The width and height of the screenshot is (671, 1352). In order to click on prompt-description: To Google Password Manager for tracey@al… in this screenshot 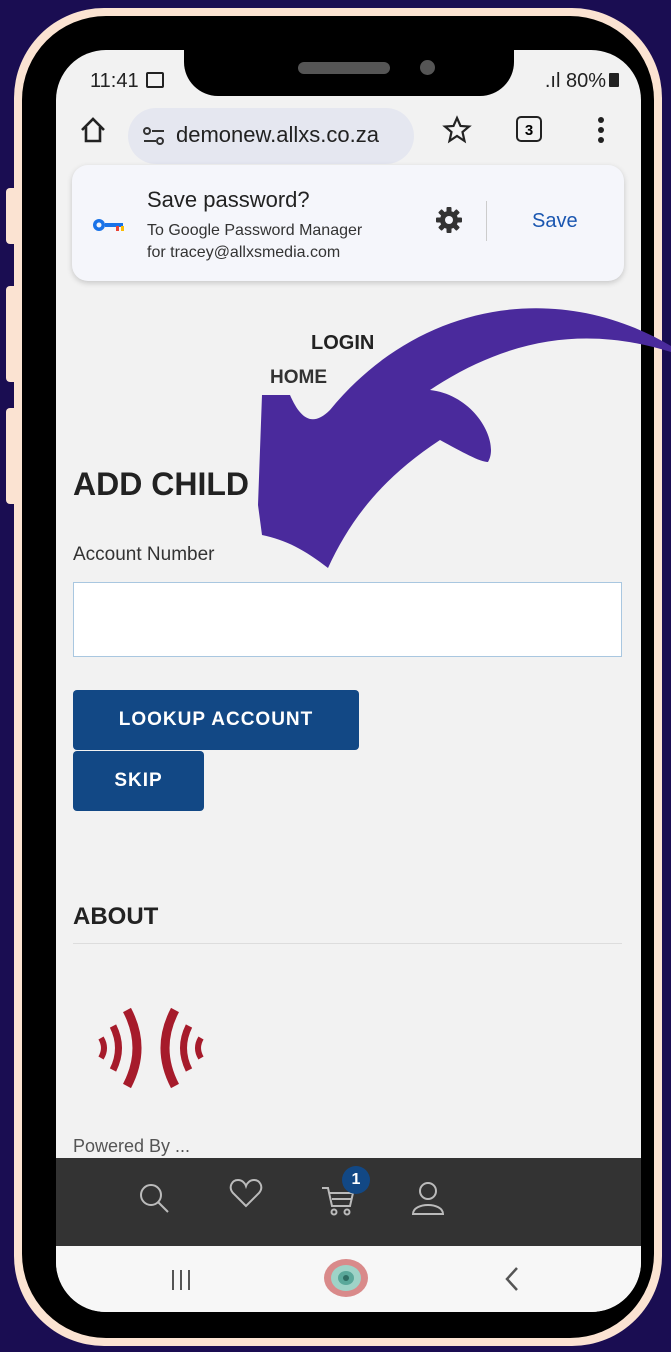, I will do `click(277, 242)`.